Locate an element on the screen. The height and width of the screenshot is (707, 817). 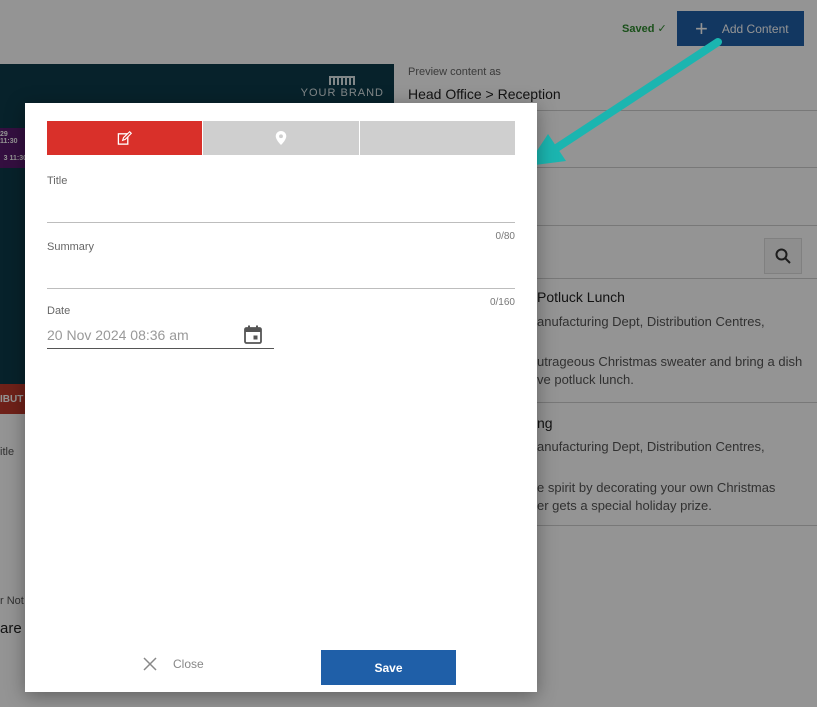
date-field: Date 20 Nov 2024 08:36 am is located at coordinates (160, 327).